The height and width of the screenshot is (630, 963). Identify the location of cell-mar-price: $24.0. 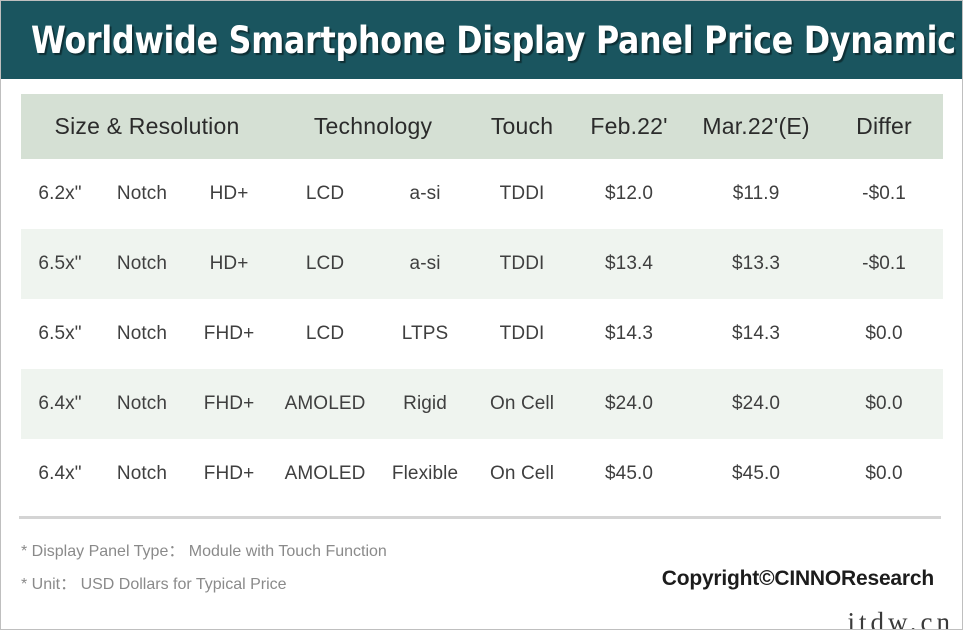
(756, 403).